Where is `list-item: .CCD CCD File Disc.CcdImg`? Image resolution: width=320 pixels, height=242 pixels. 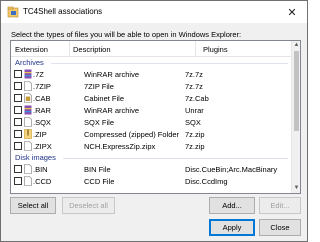 list-item: .CCD CCD File Disc.CcdImg is located at coordinates (151, 181).